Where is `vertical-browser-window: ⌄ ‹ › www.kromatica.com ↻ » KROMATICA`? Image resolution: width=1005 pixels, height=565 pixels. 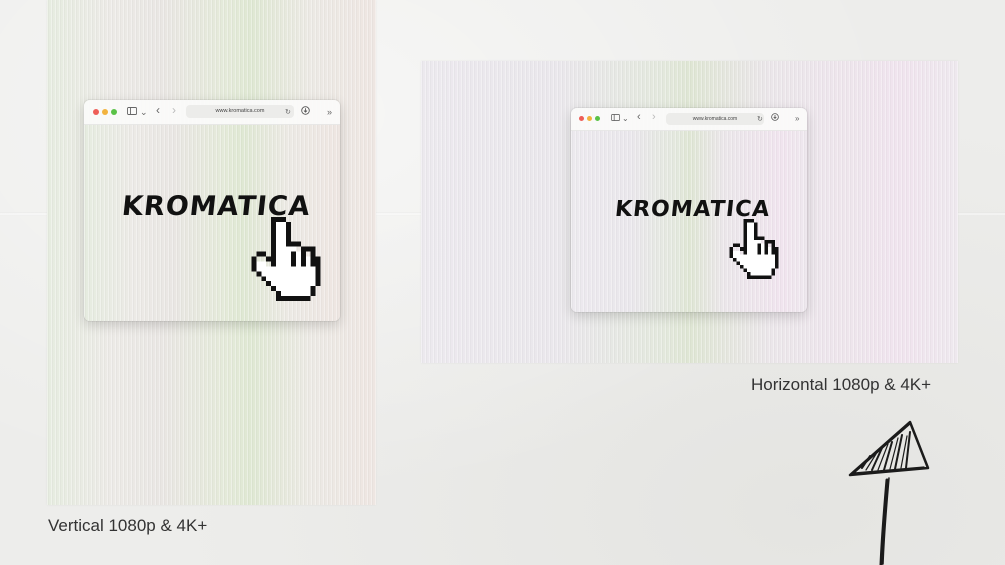 vertical-browser-window: ⌄ ‹ › www.kromatica.com ↻ » KROMATICA is located at coordinates (212, 210).